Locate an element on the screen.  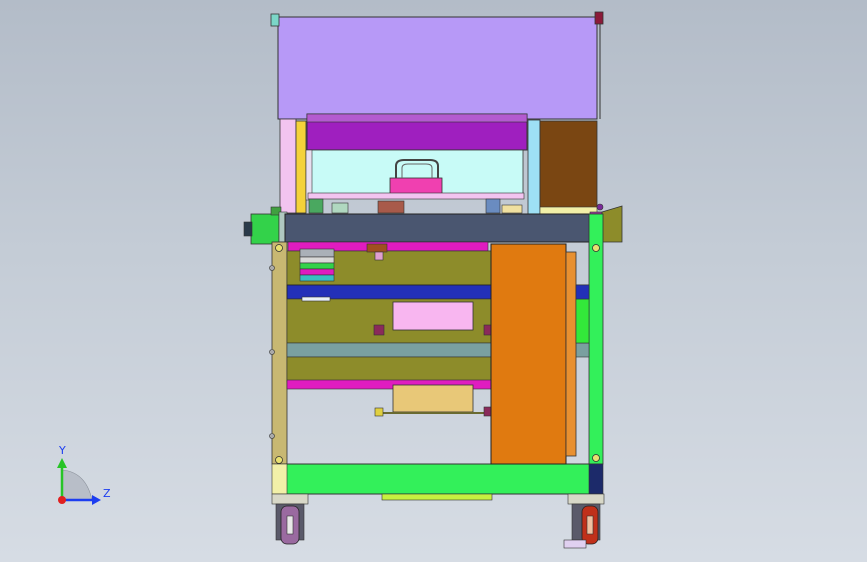
rod-end-left is located at coordinates (379, 412).